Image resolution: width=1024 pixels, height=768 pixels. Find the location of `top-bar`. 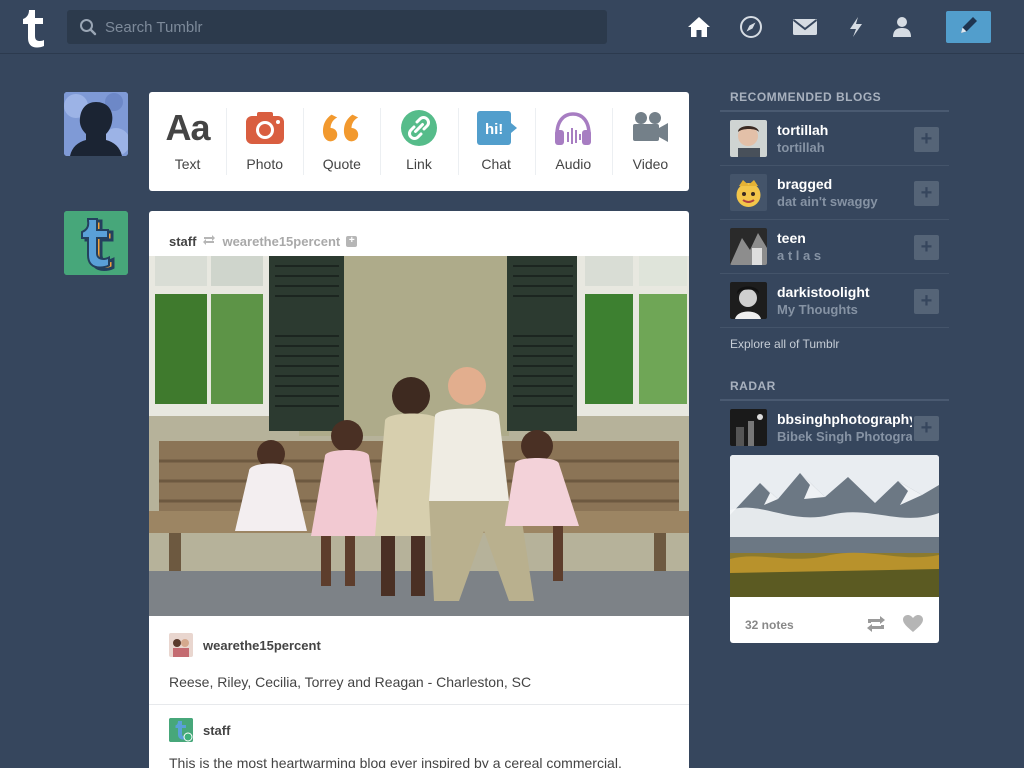

top-bar is located at coordinates (512, 27).